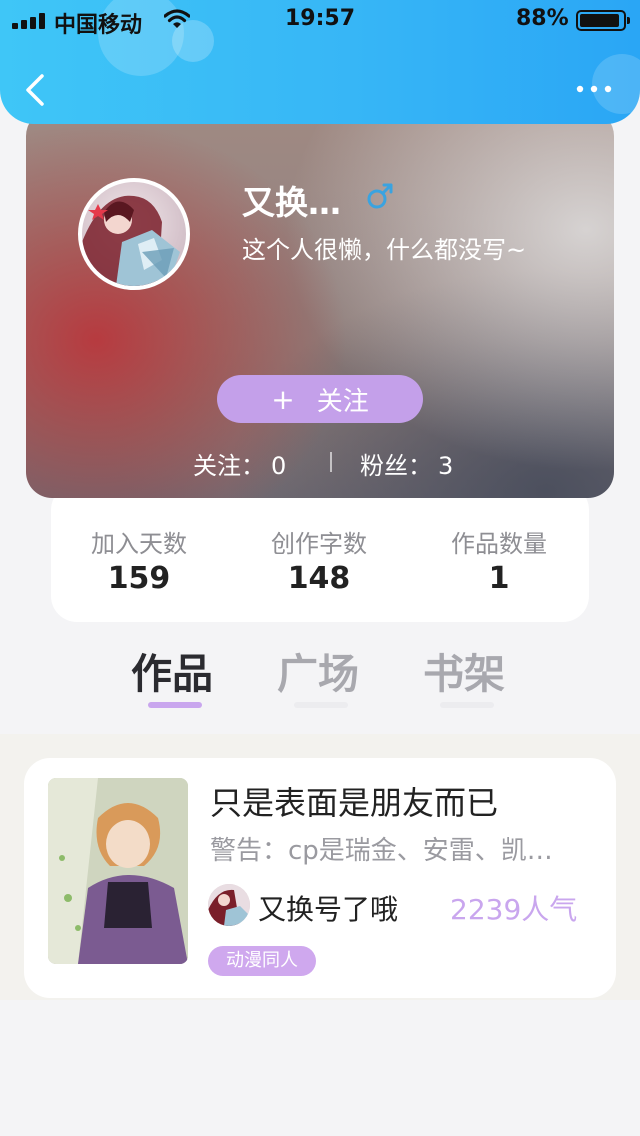 Image resolution: width=640 pixels, height=1136 pixels. I want to click on stat-word-count: 创作字数 148, so click(319, 560).